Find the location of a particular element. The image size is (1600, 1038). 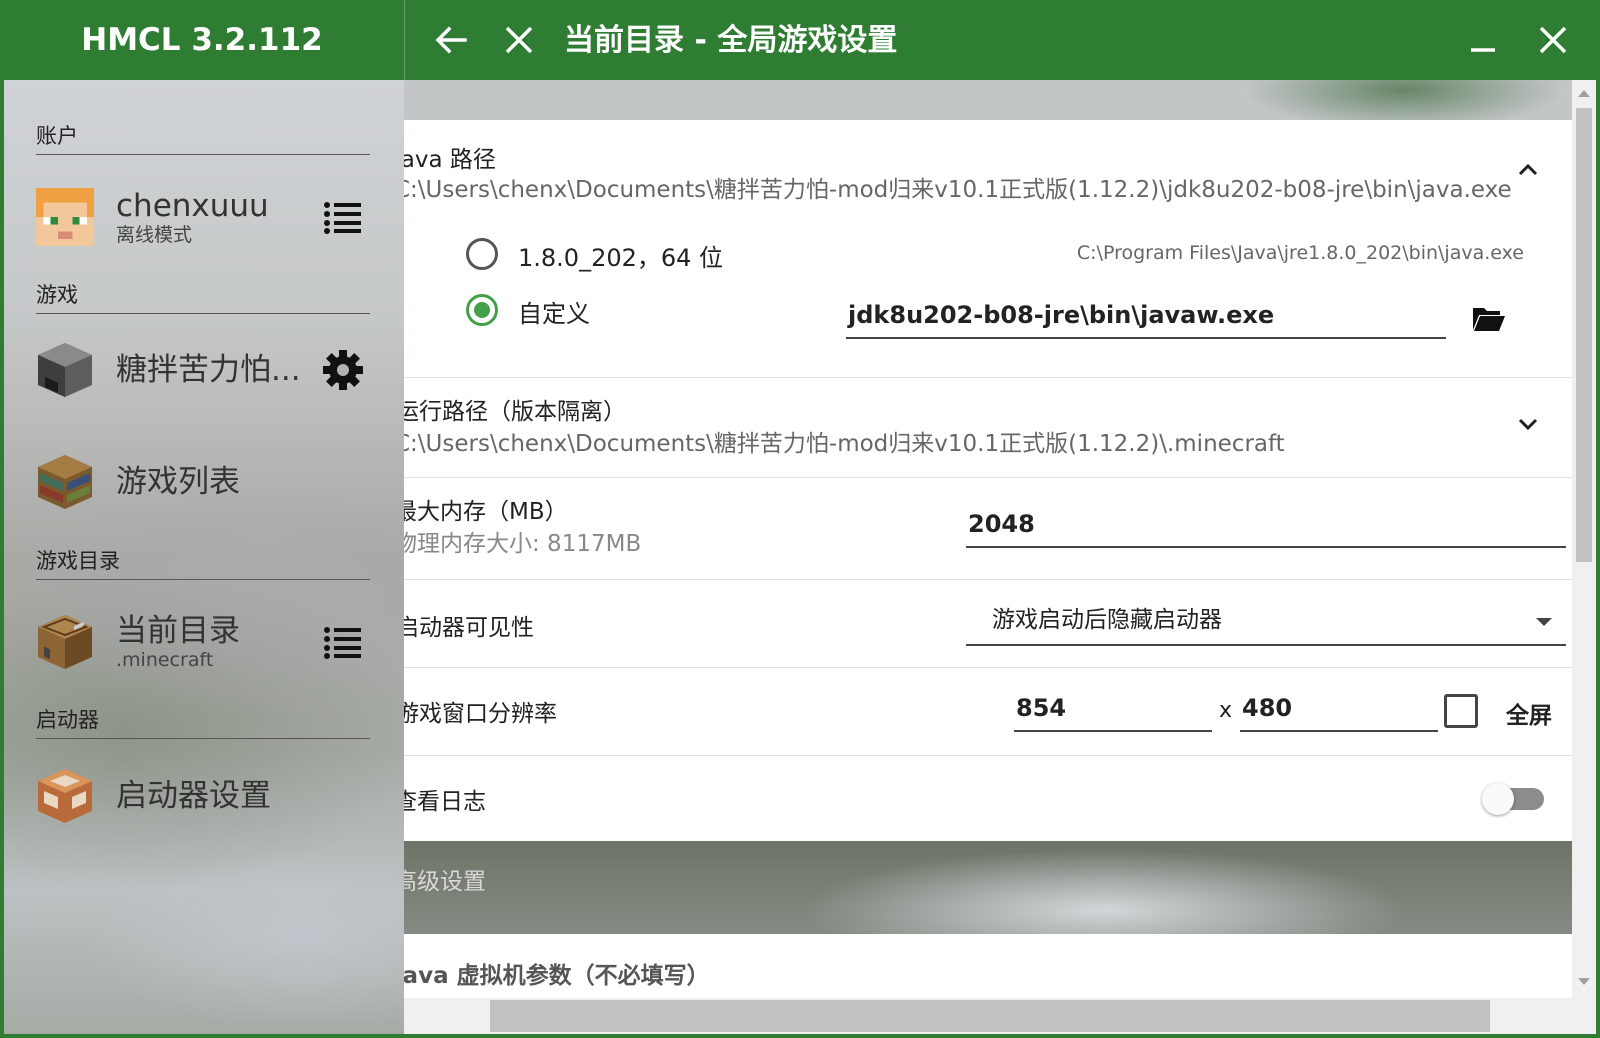

section-label-account: 账户 is located at coordinates (203, 137).